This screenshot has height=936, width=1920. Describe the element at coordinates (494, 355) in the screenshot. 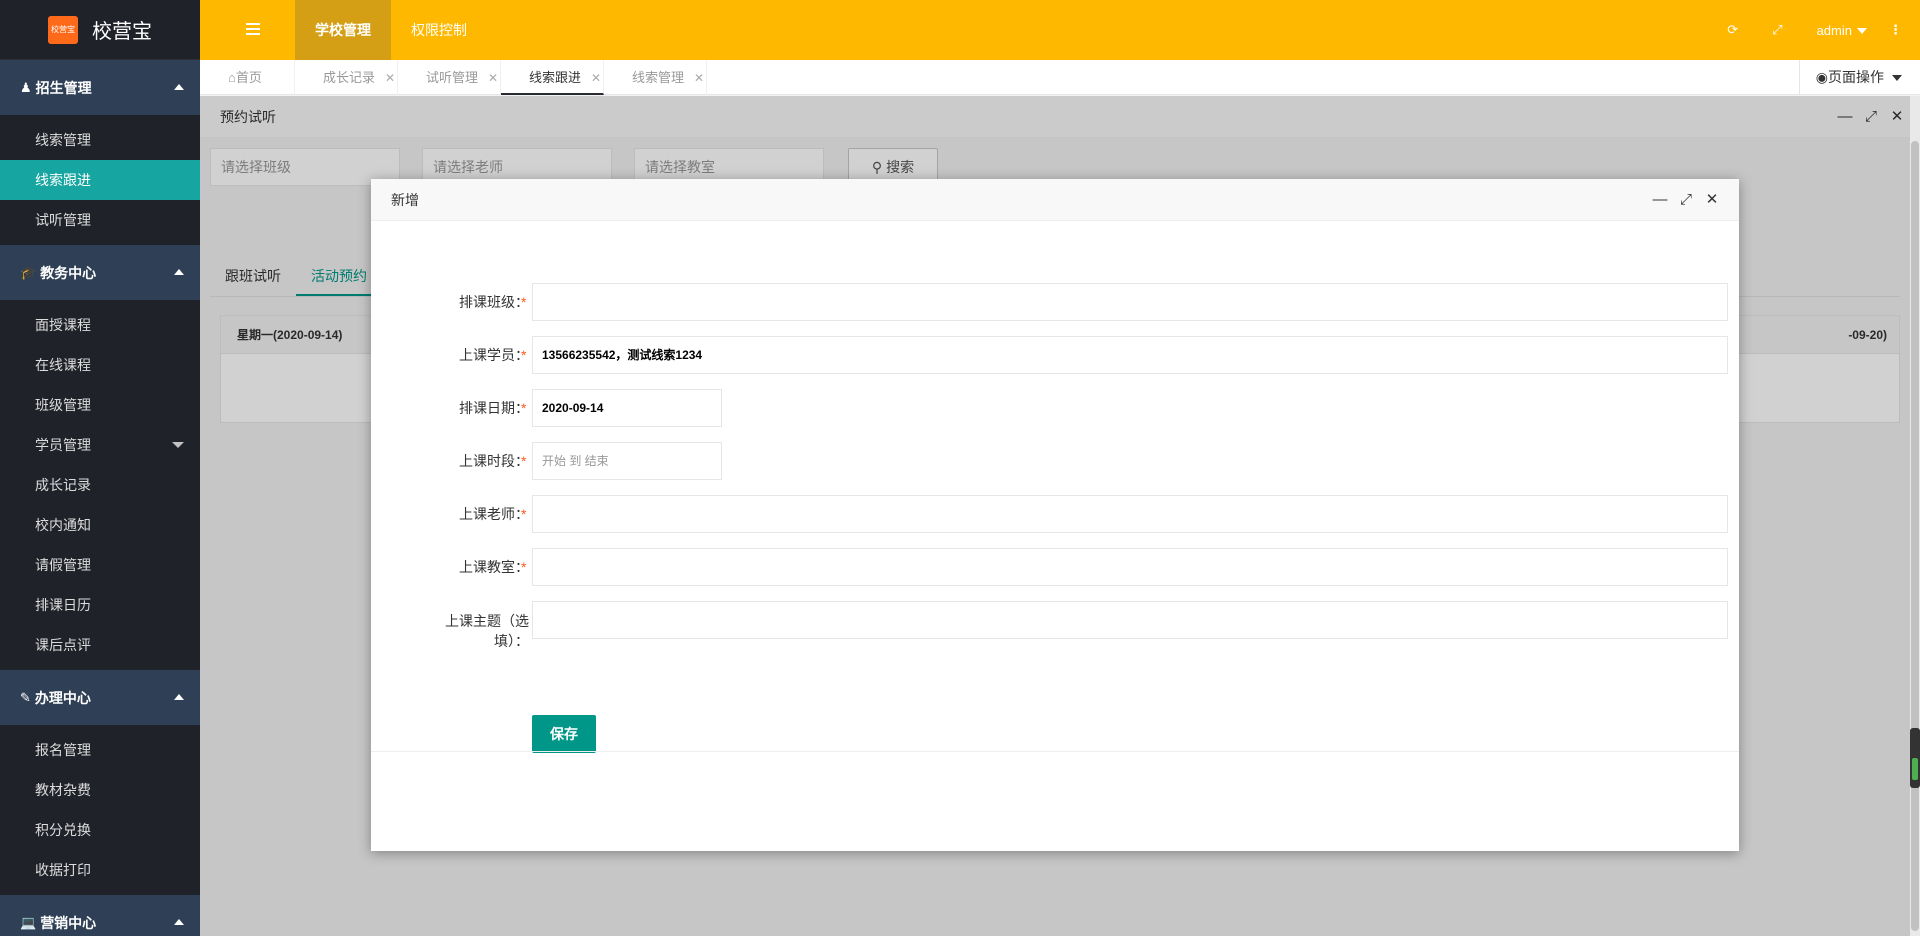

I see `field-label: 上课学员：` at that location.